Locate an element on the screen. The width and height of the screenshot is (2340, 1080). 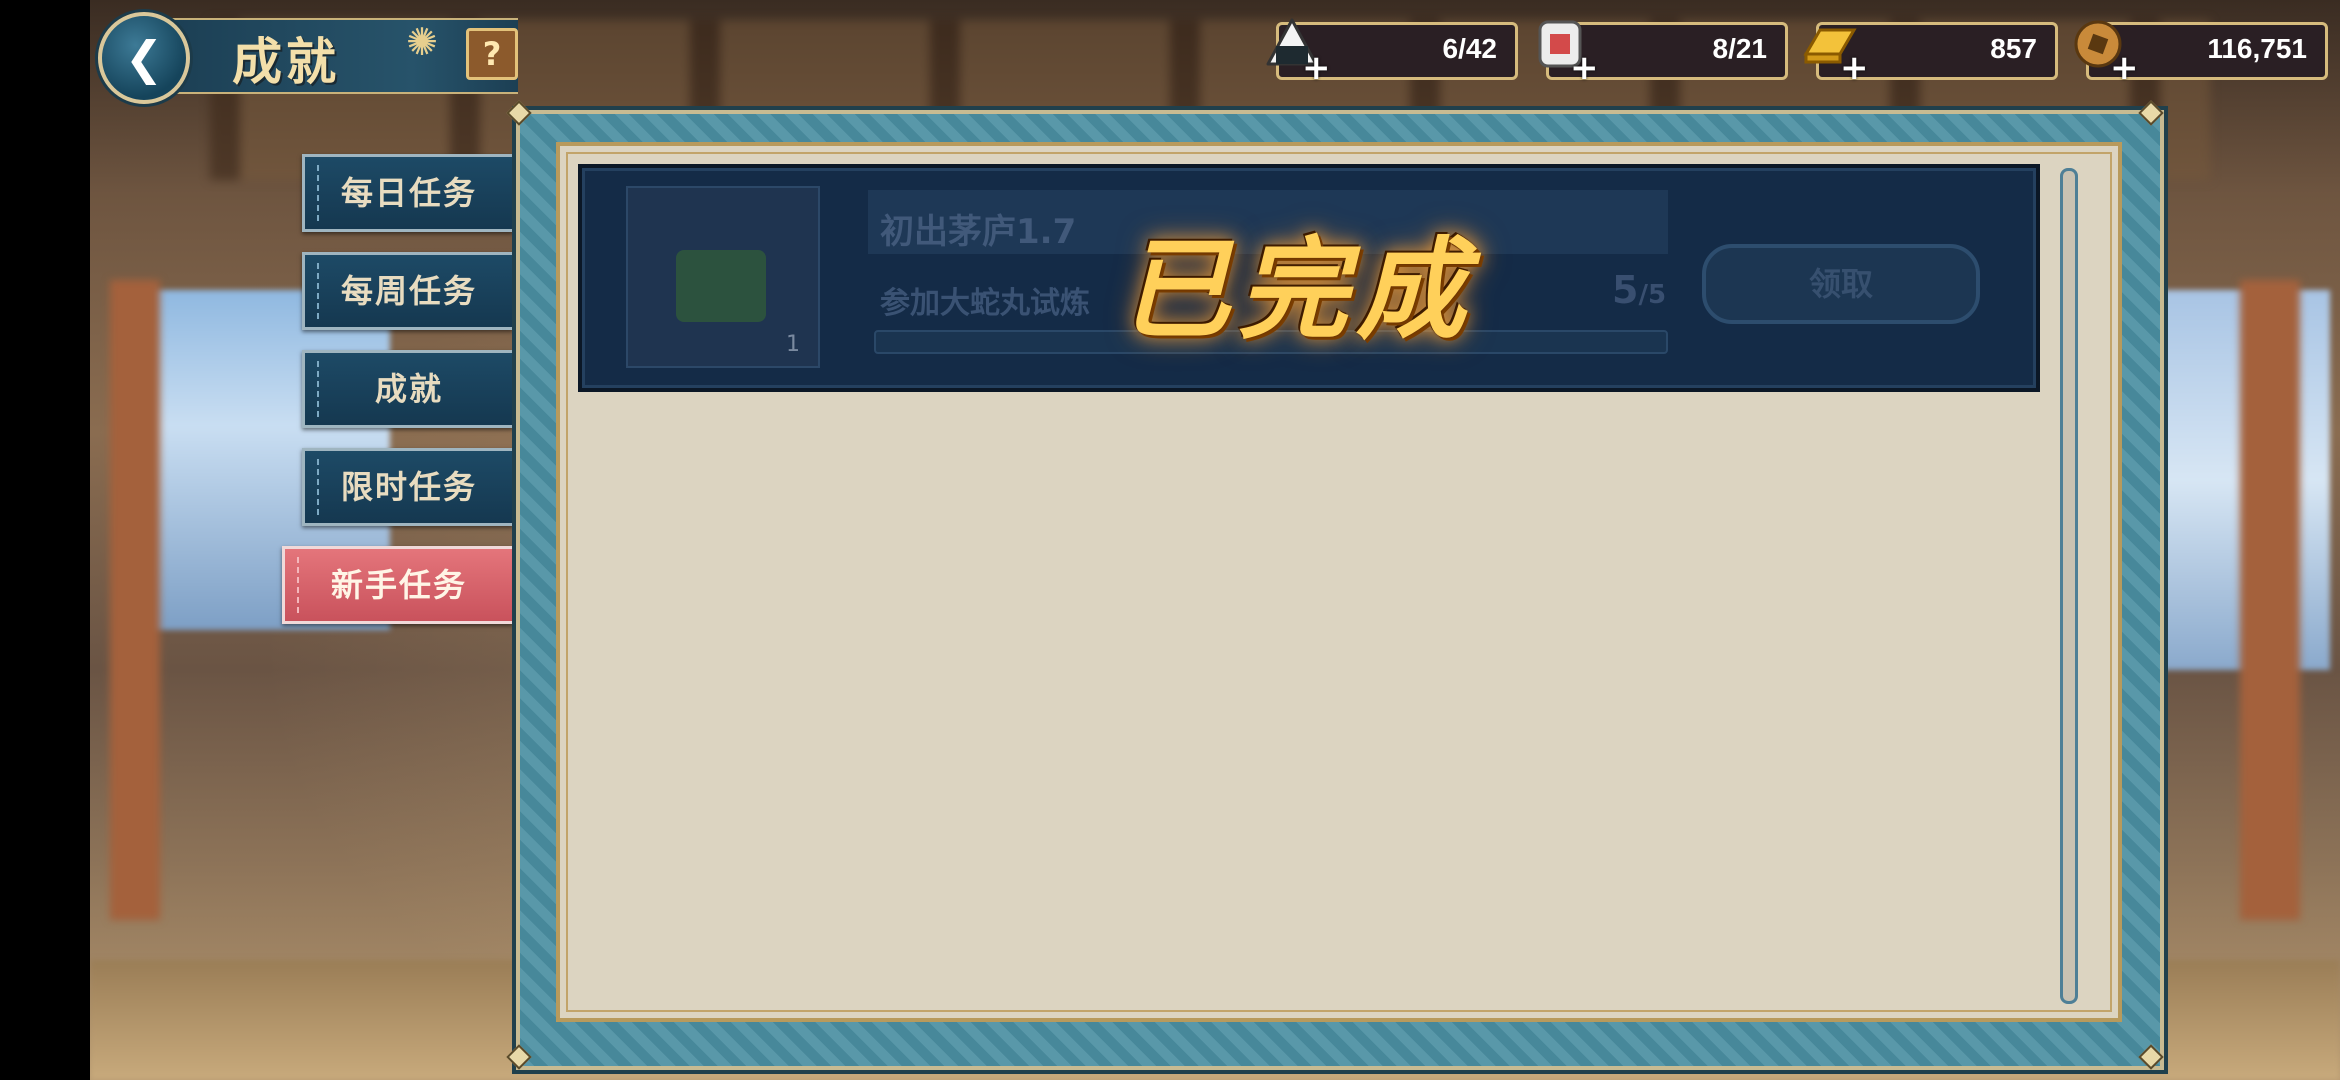
background-pillar-right is located at coordinates (2270, 600).